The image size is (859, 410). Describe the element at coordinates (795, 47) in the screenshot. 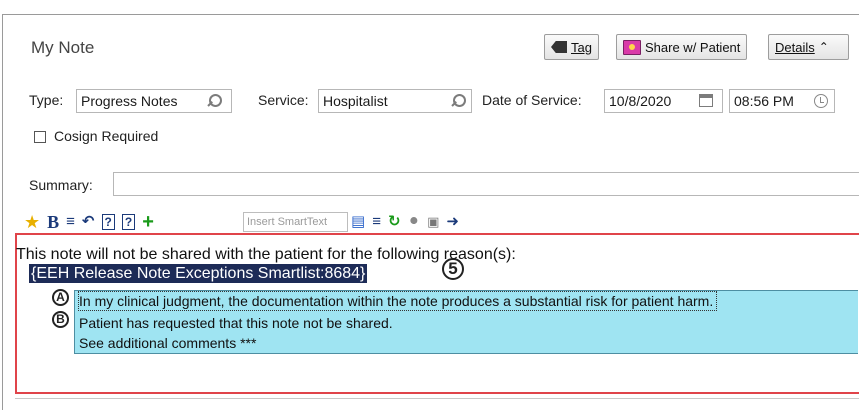

I see `details-label: Details` at that location.